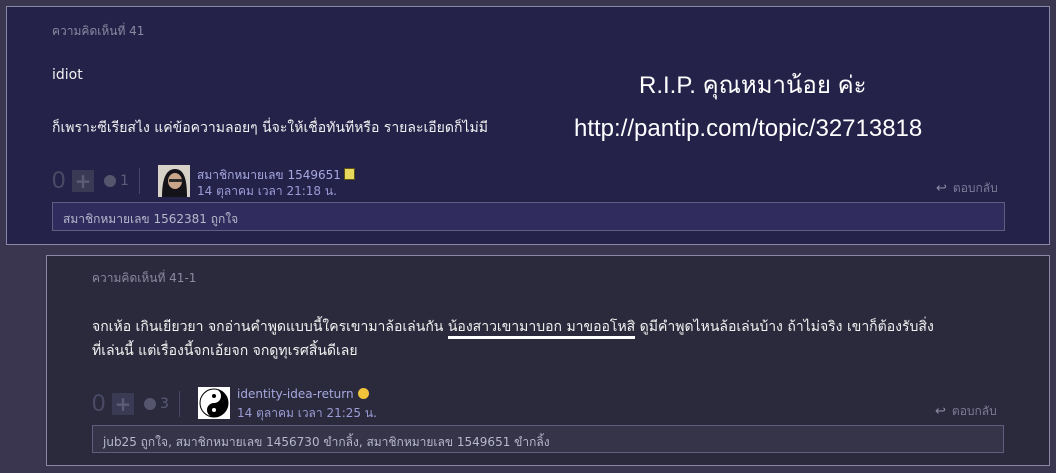  What do you see at coordinates (267, 191) in the screenshot?
I see `post-date: 14 ตุลาคม เวลา 21:18 น.` at bounding box center [267, 191].